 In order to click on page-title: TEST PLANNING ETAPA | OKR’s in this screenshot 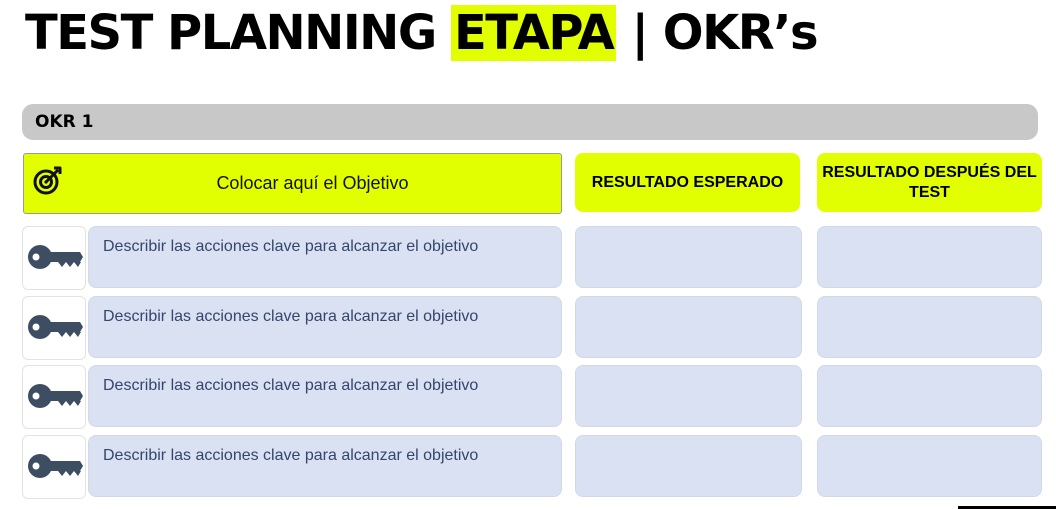, I will do `click(422, 33)`.